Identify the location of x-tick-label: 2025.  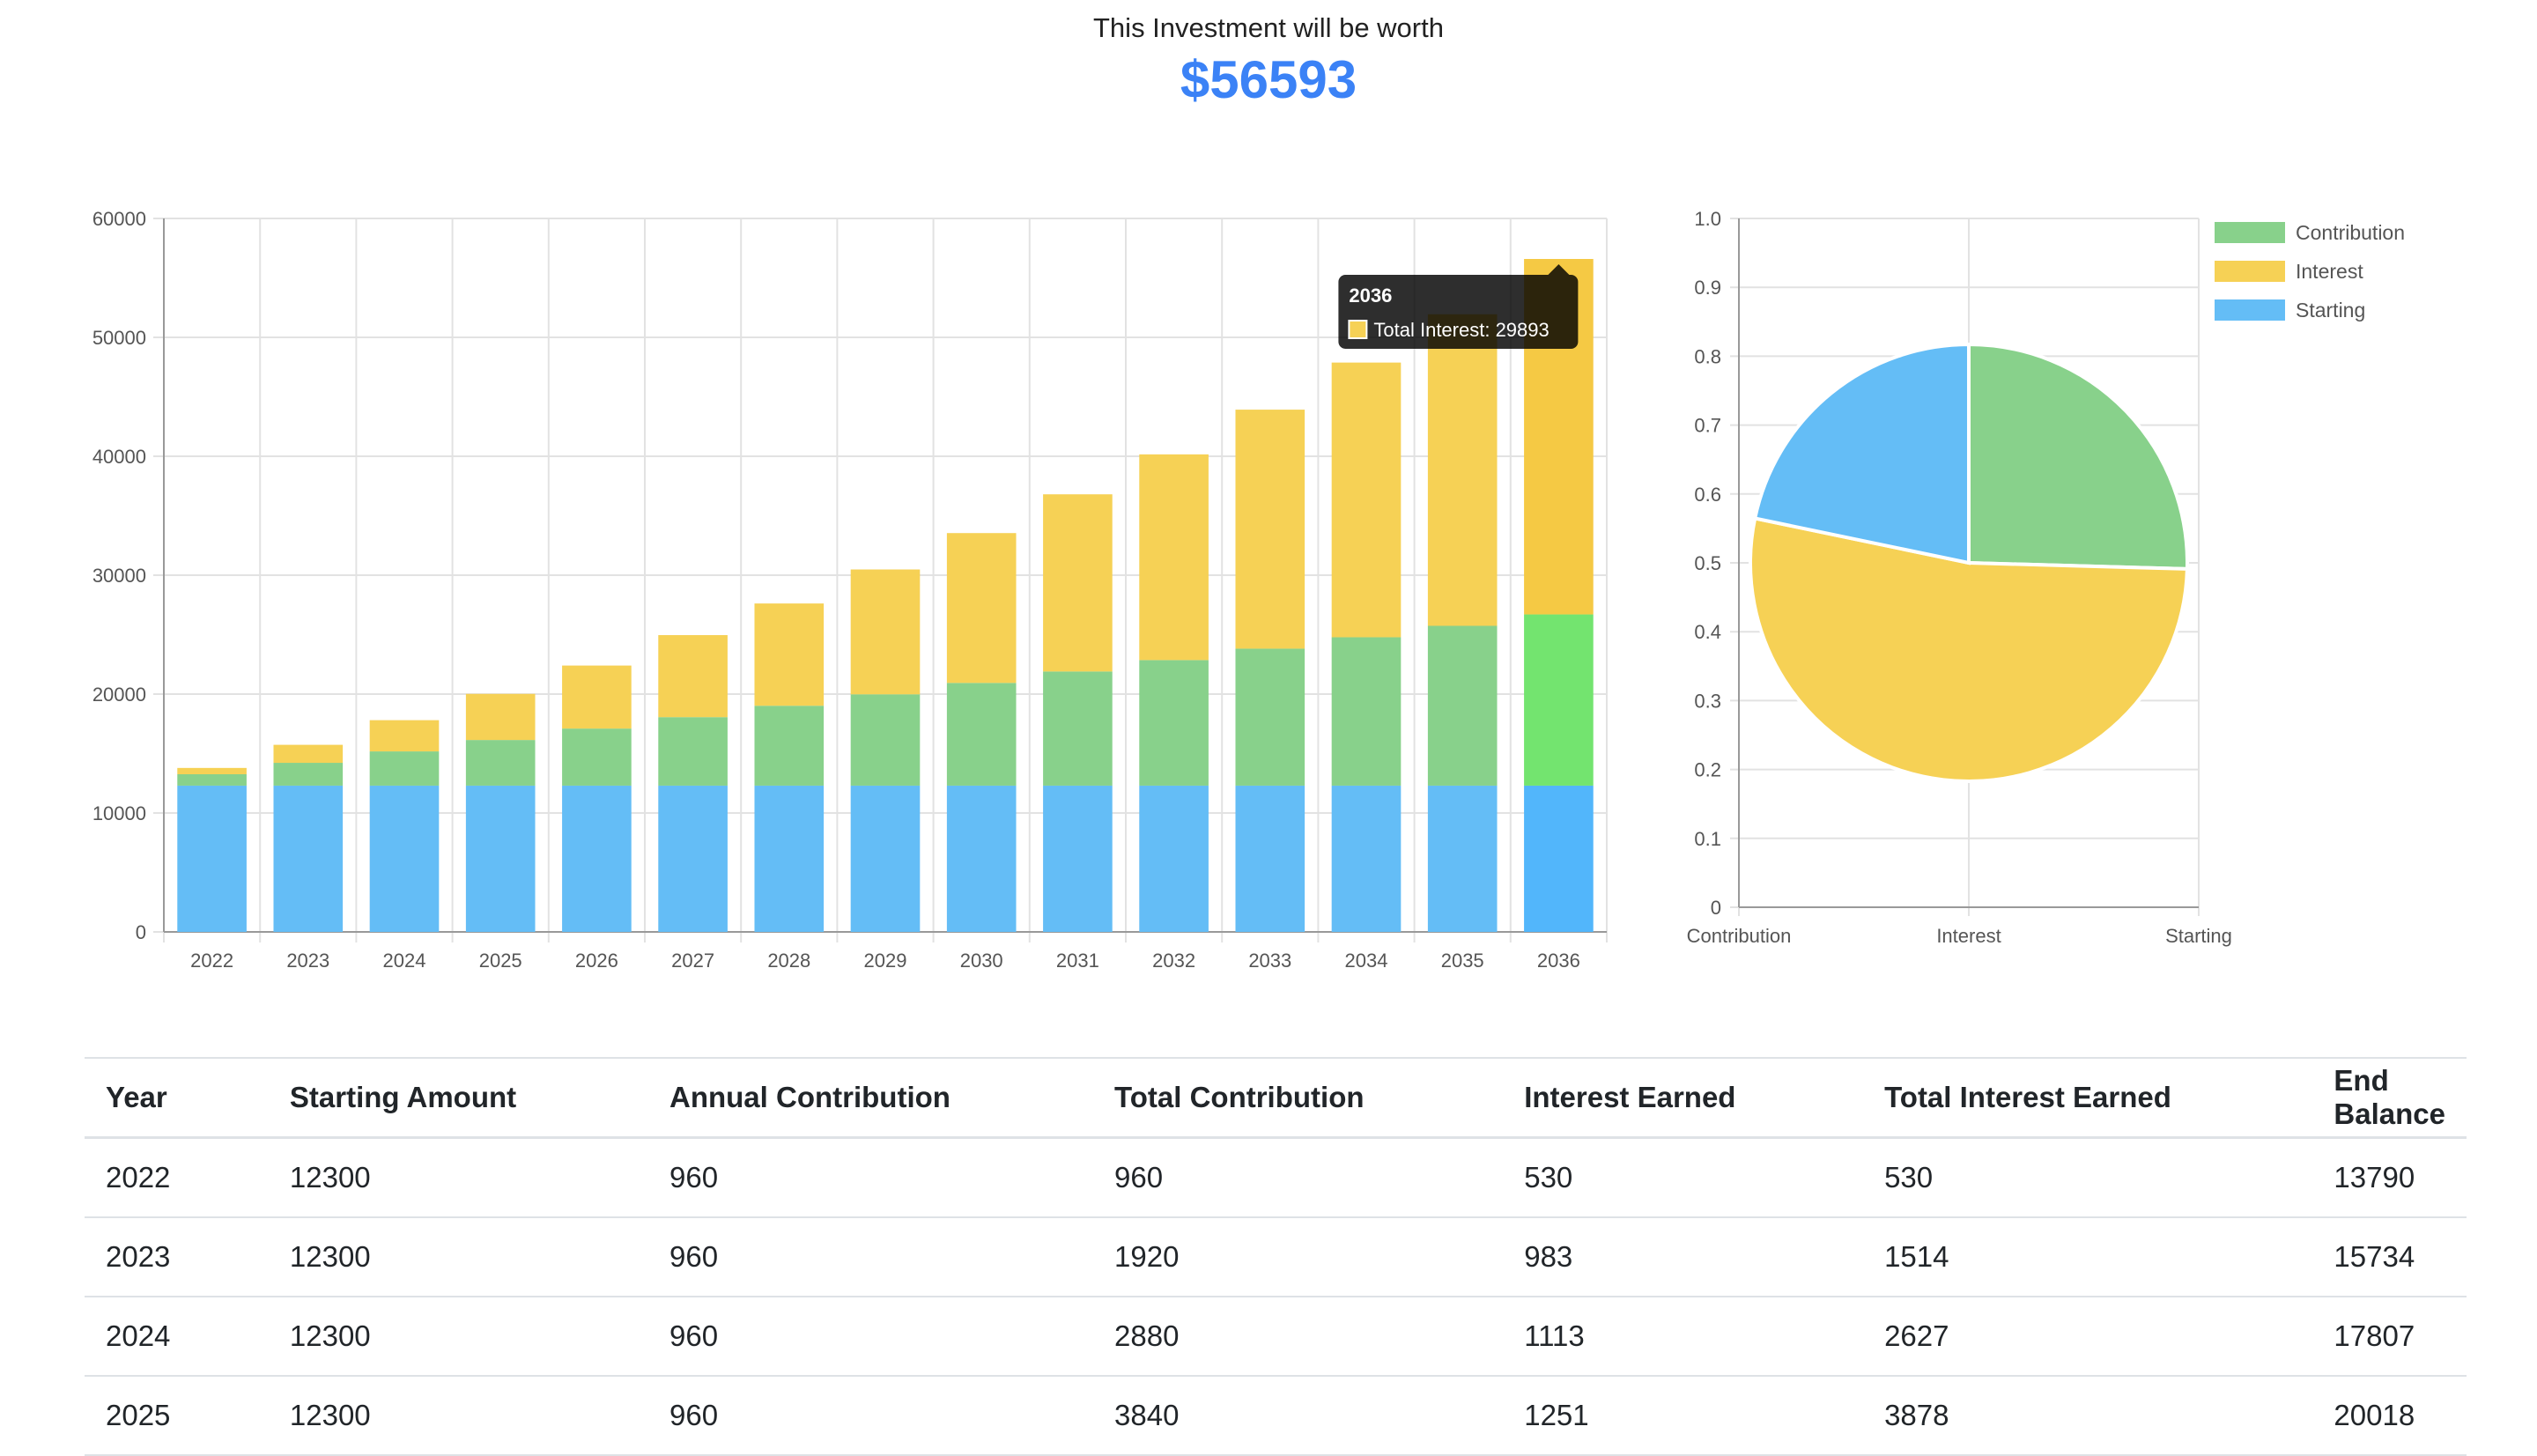
(500, 961).